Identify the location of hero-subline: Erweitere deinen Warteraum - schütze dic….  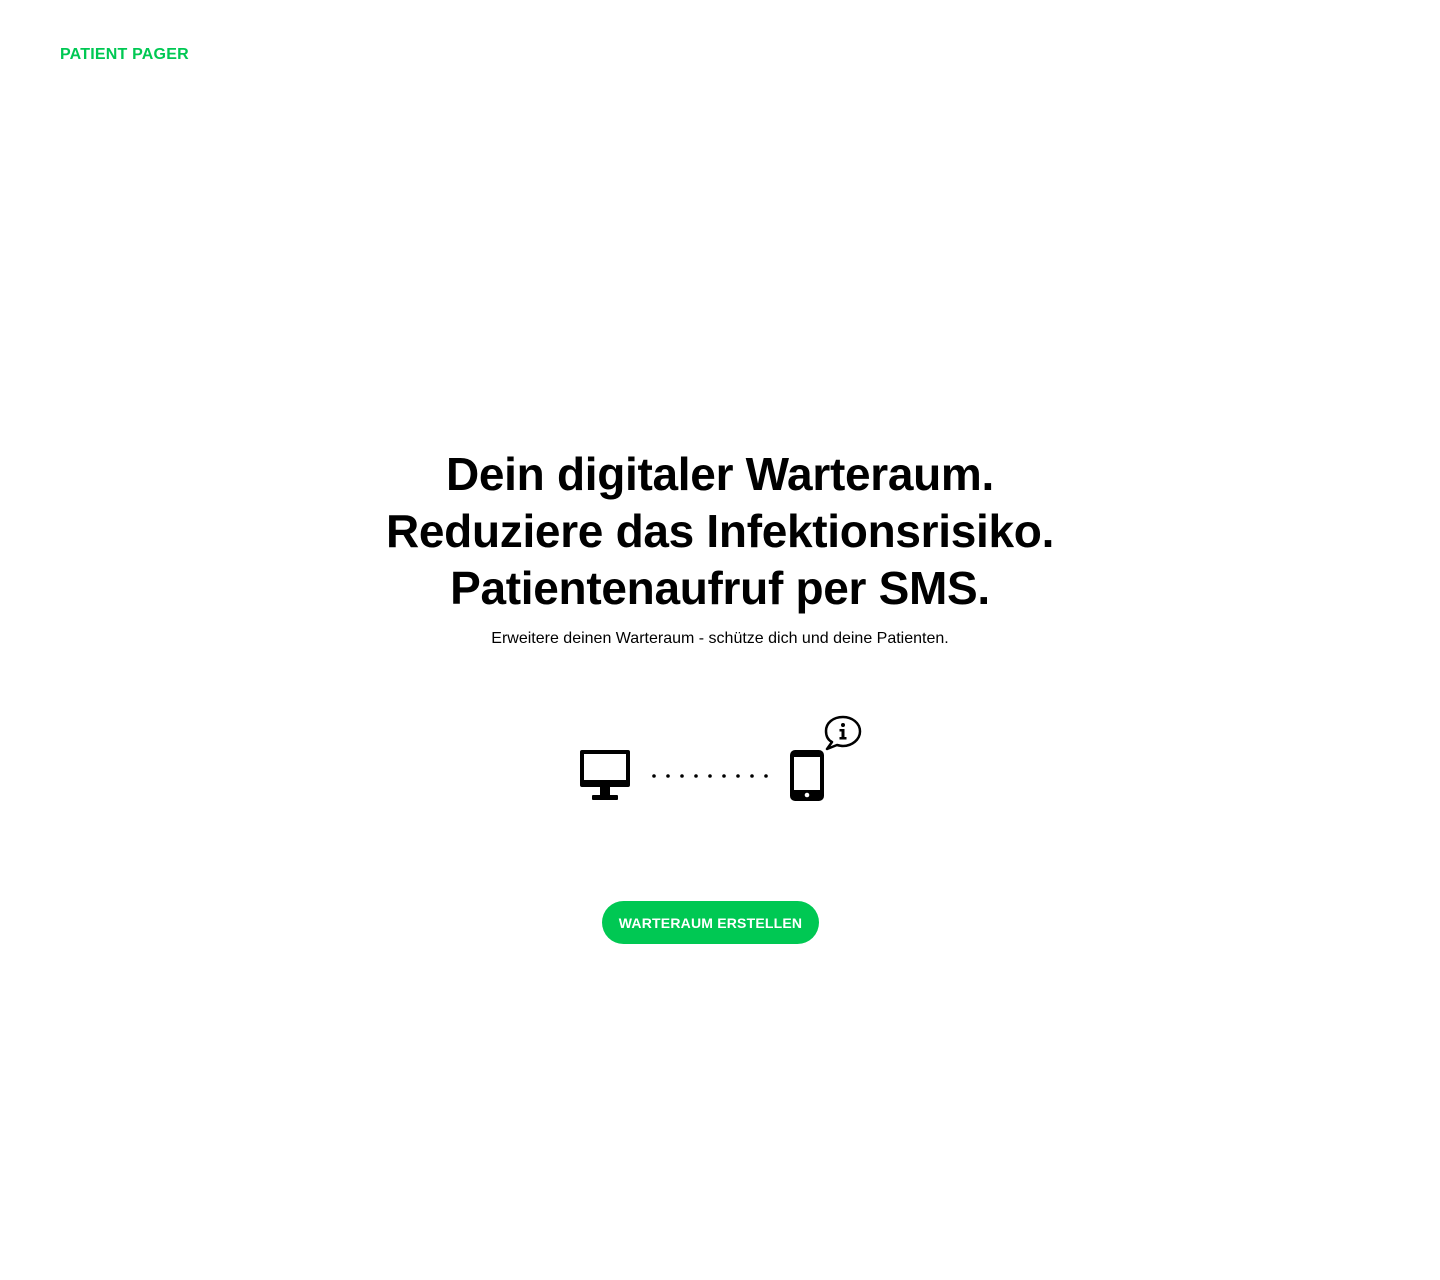
(720, 638).